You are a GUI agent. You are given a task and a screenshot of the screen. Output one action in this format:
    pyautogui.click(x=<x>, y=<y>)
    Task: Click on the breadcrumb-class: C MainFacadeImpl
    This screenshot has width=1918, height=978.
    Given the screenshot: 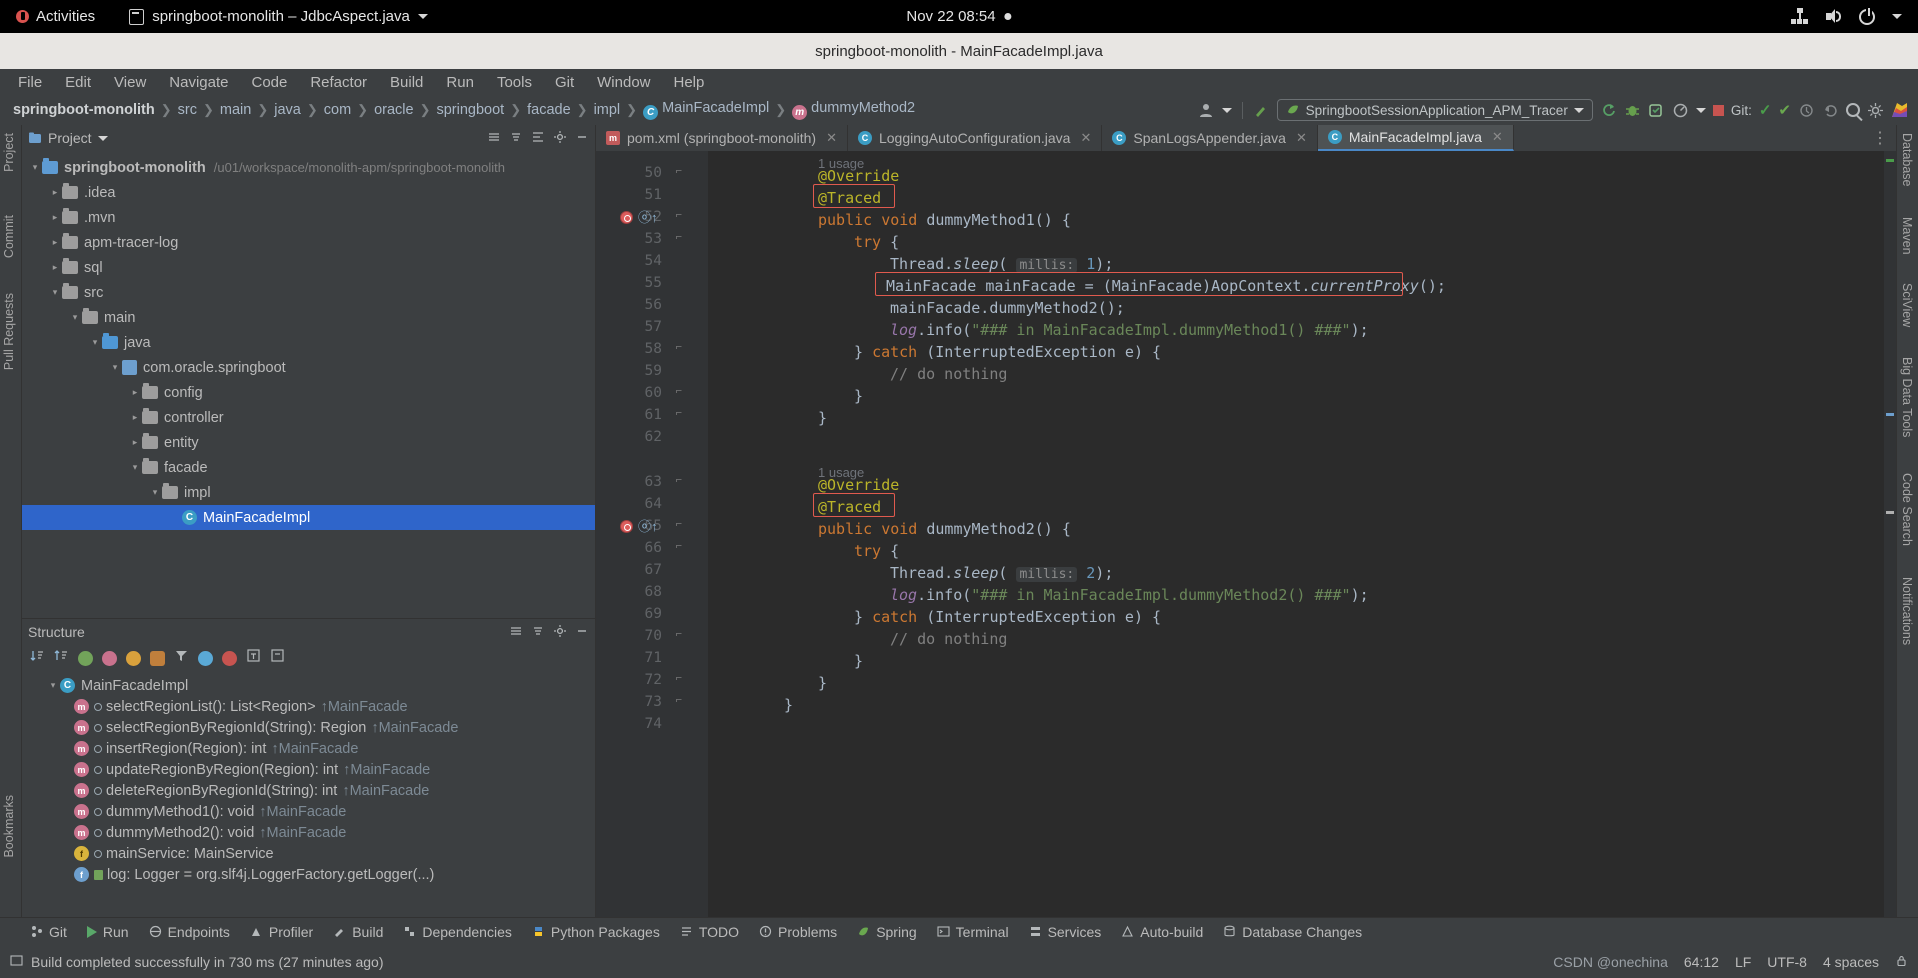 What is the action you would take?
    pyautogui.click(x=706, y=110)
    